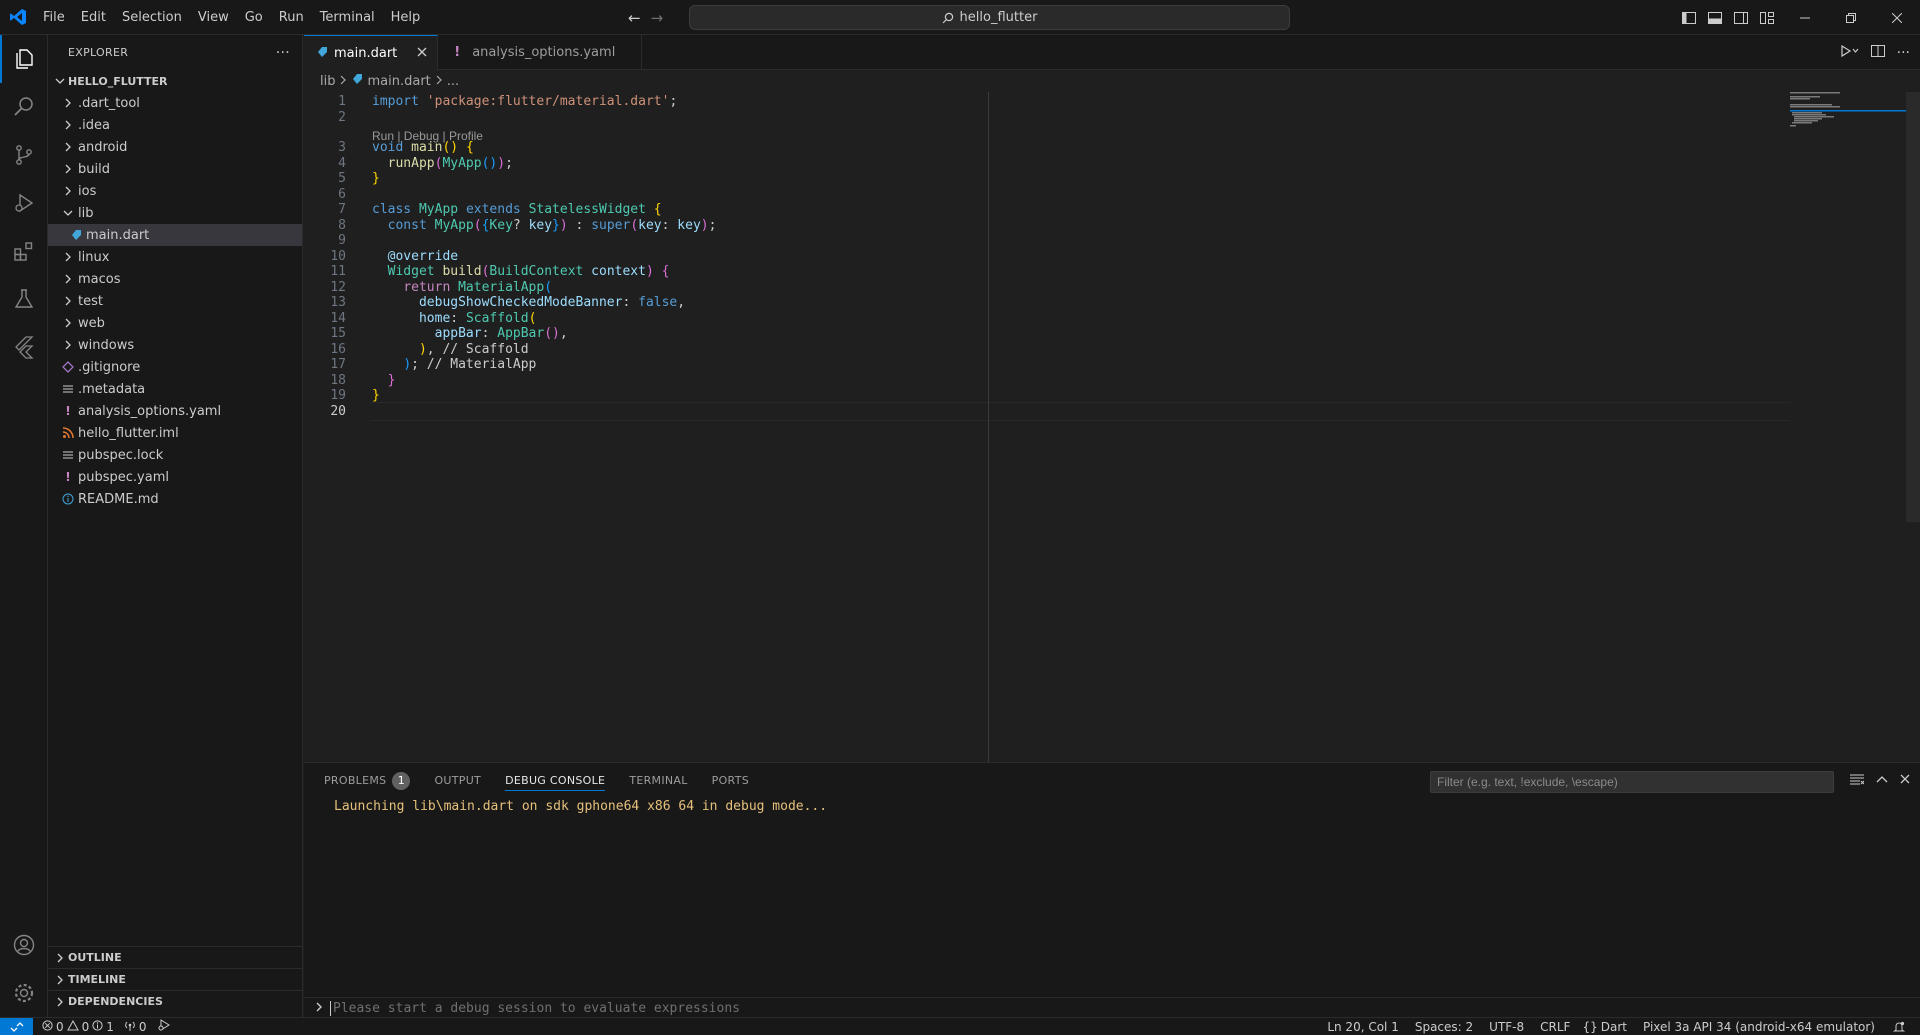 This screenshot has height=1035, width=1920. Describe the element at coordinates (1767, 18) in the screenshot. I see `customize-layout-icon` at that location.